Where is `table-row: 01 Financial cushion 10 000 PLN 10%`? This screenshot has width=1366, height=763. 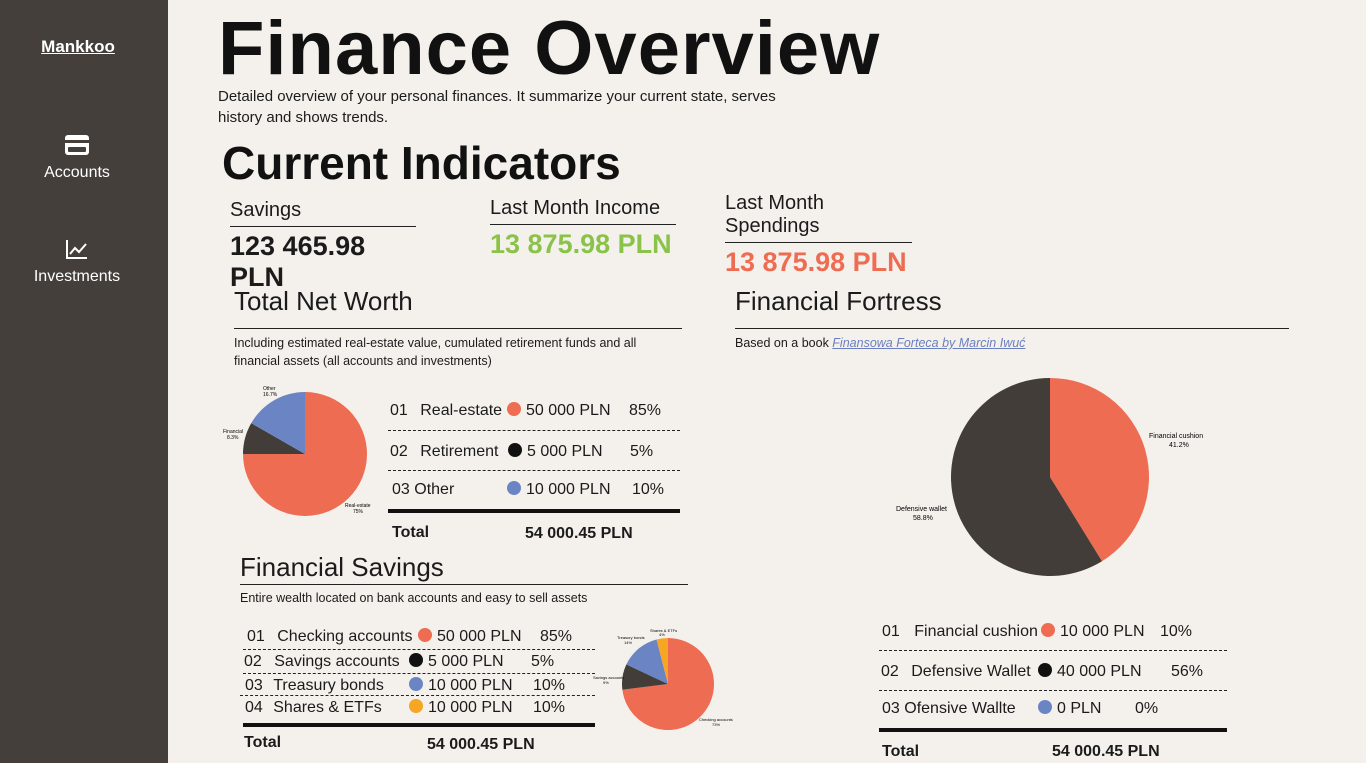 table-row: 01 Financial cushion 10 000 PLN 10% is located at coordinates (1037, 632).